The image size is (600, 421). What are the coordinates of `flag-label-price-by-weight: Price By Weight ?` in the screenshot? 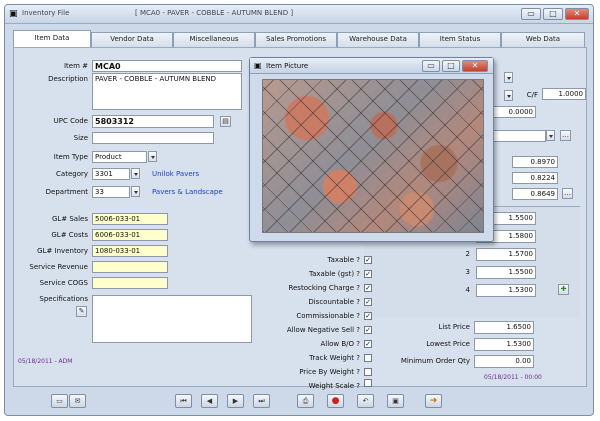 It's located at (329, 372).